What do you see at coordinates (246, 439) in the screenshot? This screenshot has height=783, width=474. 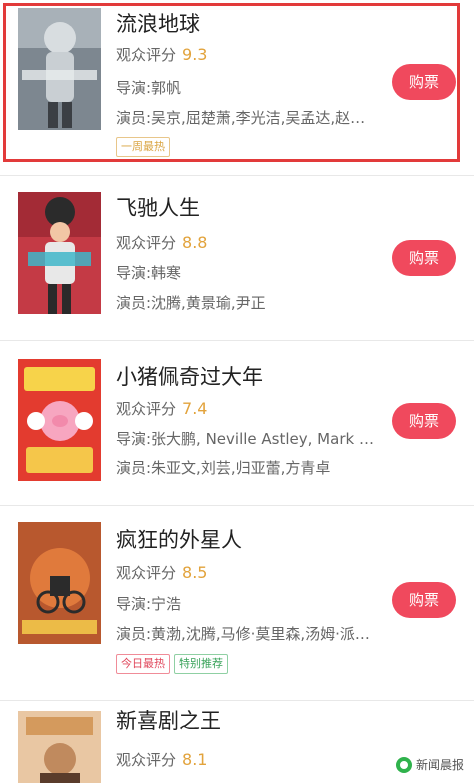 I see `director-line: 导演:张大鹏, Neville Astley, Mark Baker` at bounding box center [246, 439].